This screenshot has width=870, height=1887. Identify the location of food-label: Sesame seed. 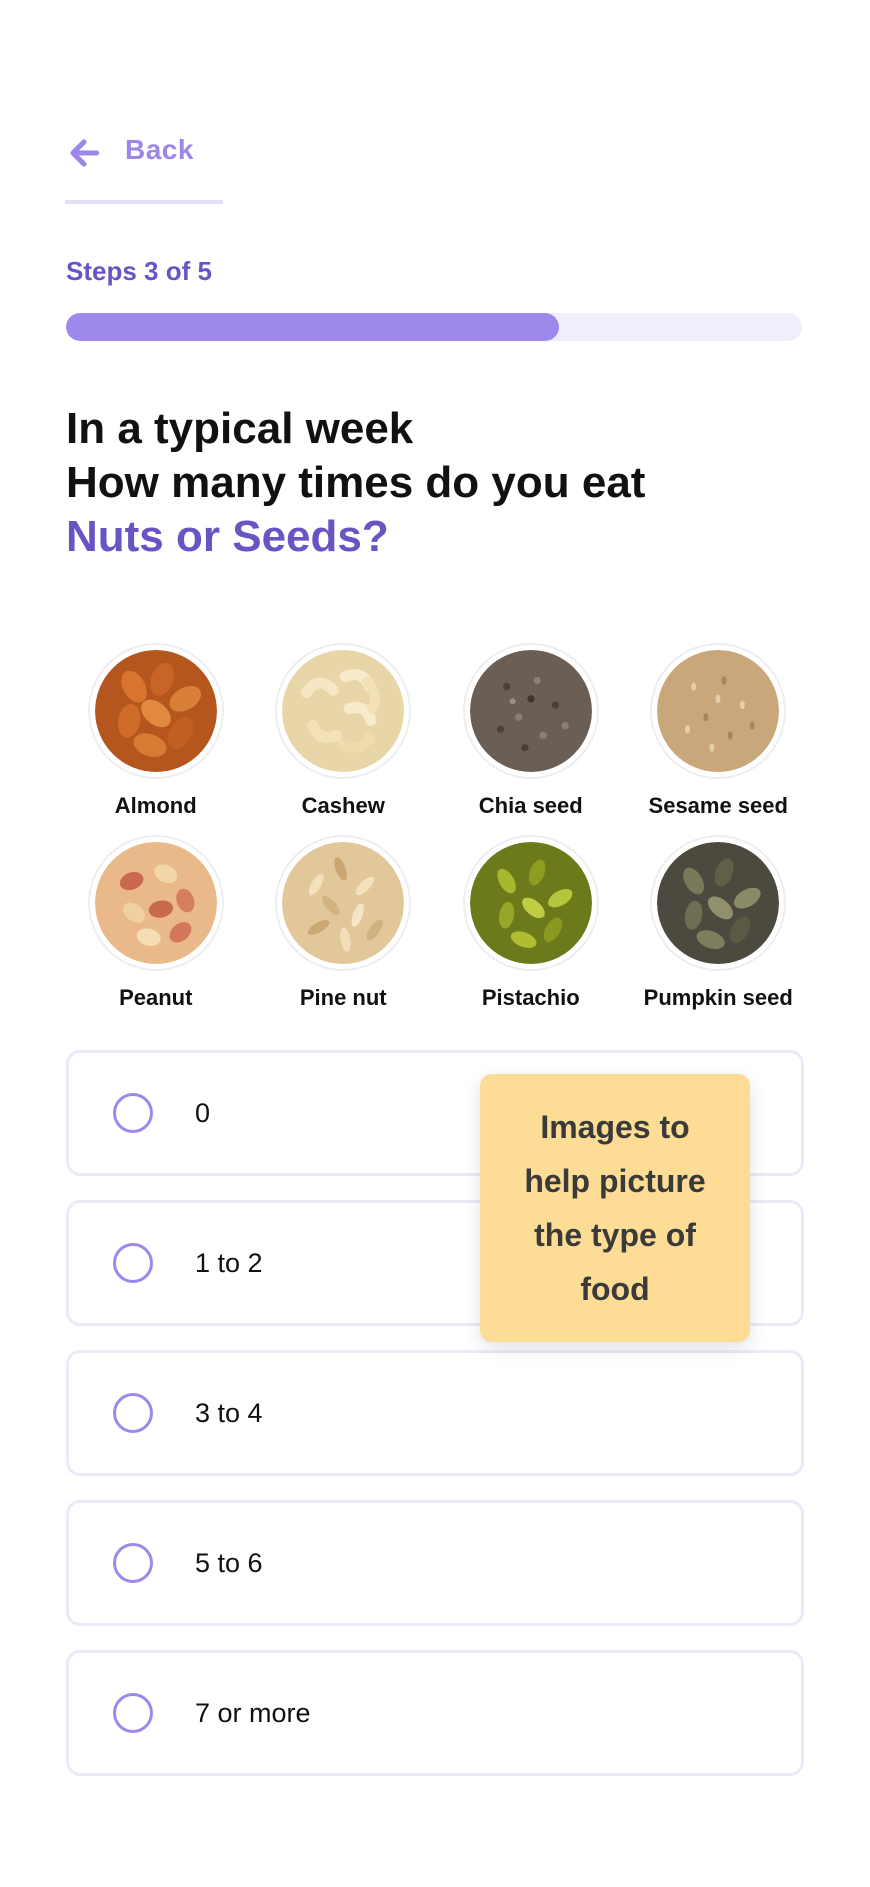
(718, 805).